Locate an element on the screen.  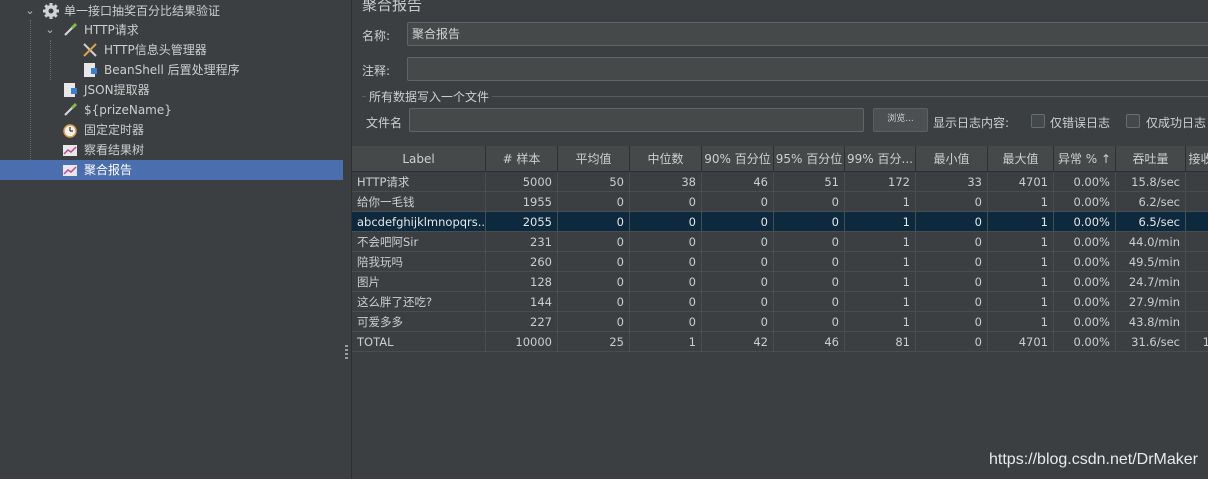
column-header-samples: # 样本 is located at coordinates (522, 159).